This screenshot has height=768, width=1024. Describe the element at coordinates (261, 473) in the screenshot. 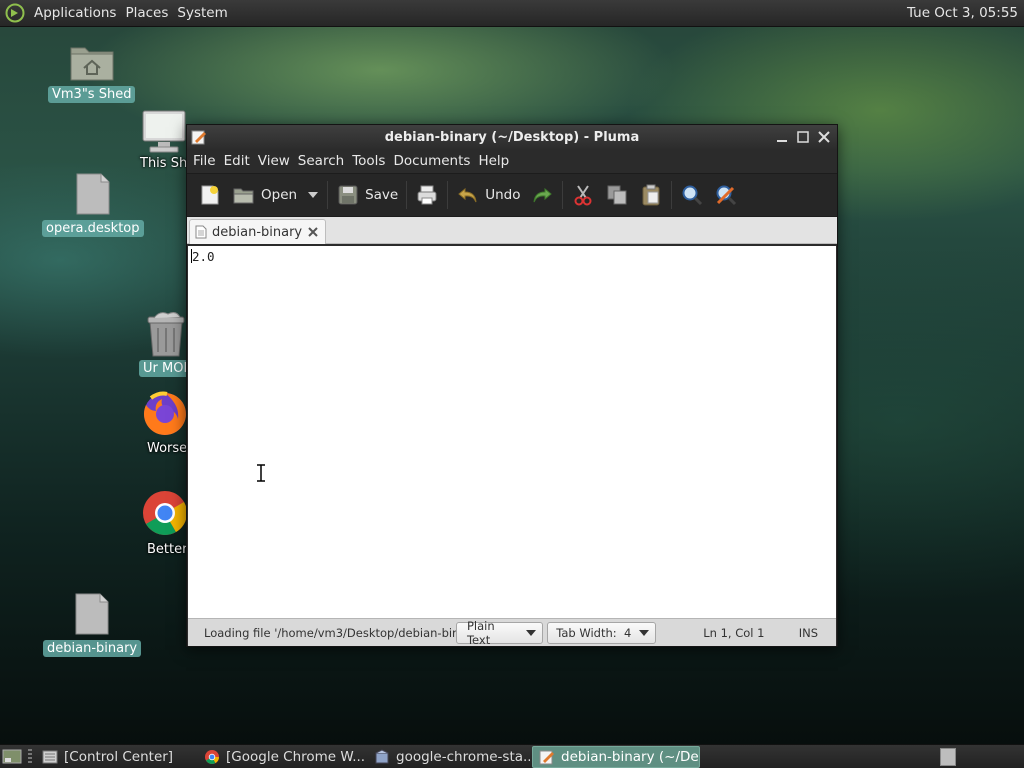

I see `ibeam-cursor-icon` at that location.